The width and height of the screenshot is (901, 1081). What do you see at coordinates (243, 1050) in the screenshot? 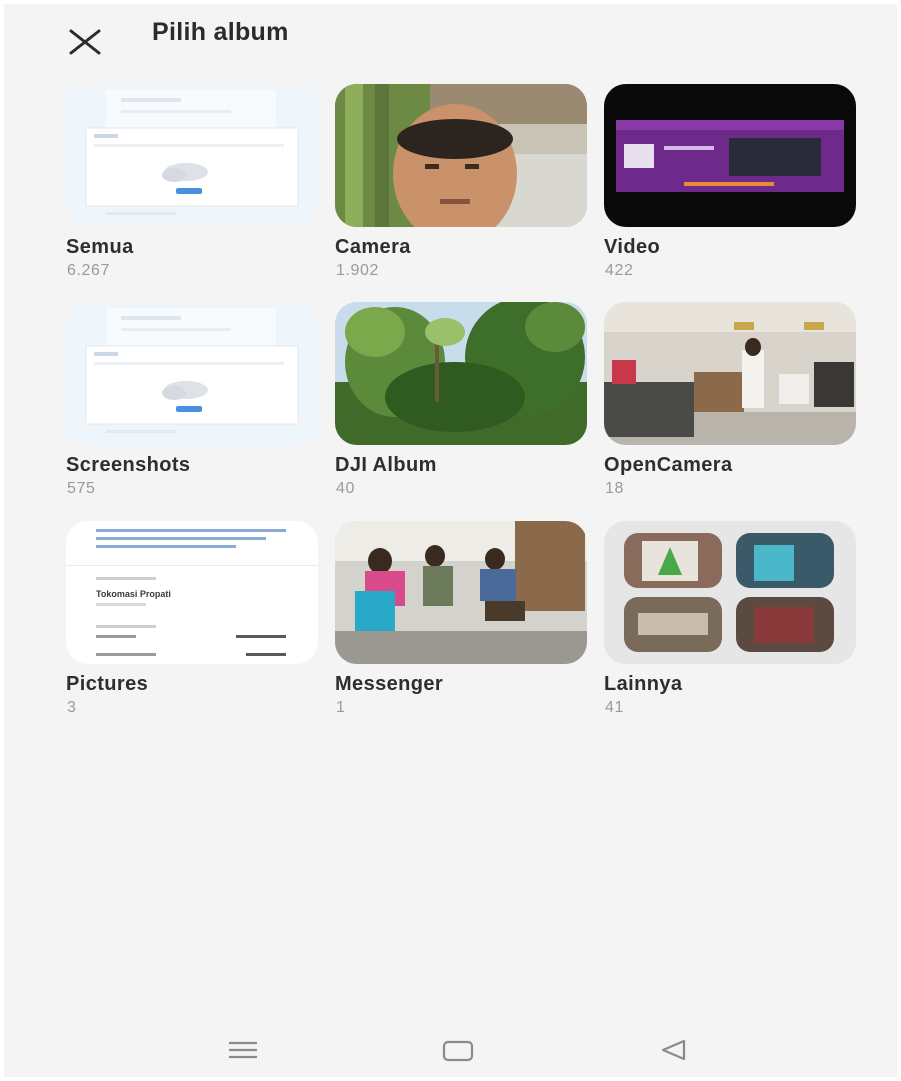
I see `menu-icon` at bounding box center [243, 1050].